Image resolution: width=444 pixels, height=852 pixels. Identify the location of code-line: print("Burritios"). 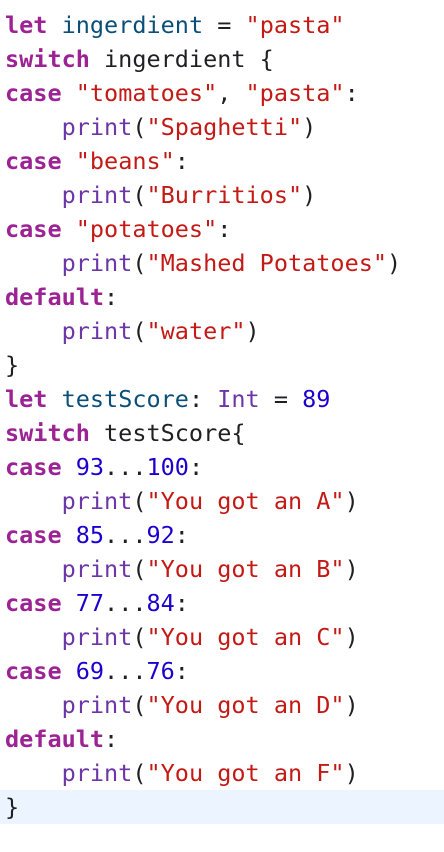
(222, 195).